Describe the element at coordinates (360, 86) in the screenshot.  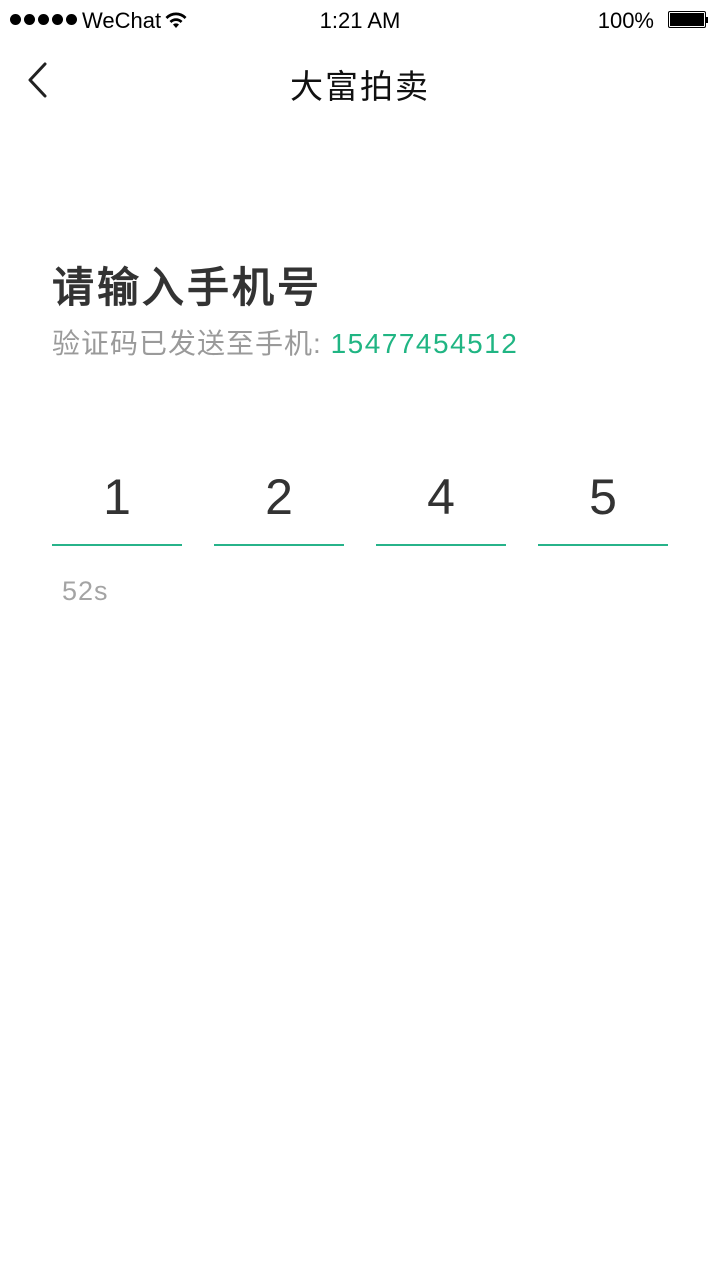
I see `page-title: 大富拍卖` at that location.